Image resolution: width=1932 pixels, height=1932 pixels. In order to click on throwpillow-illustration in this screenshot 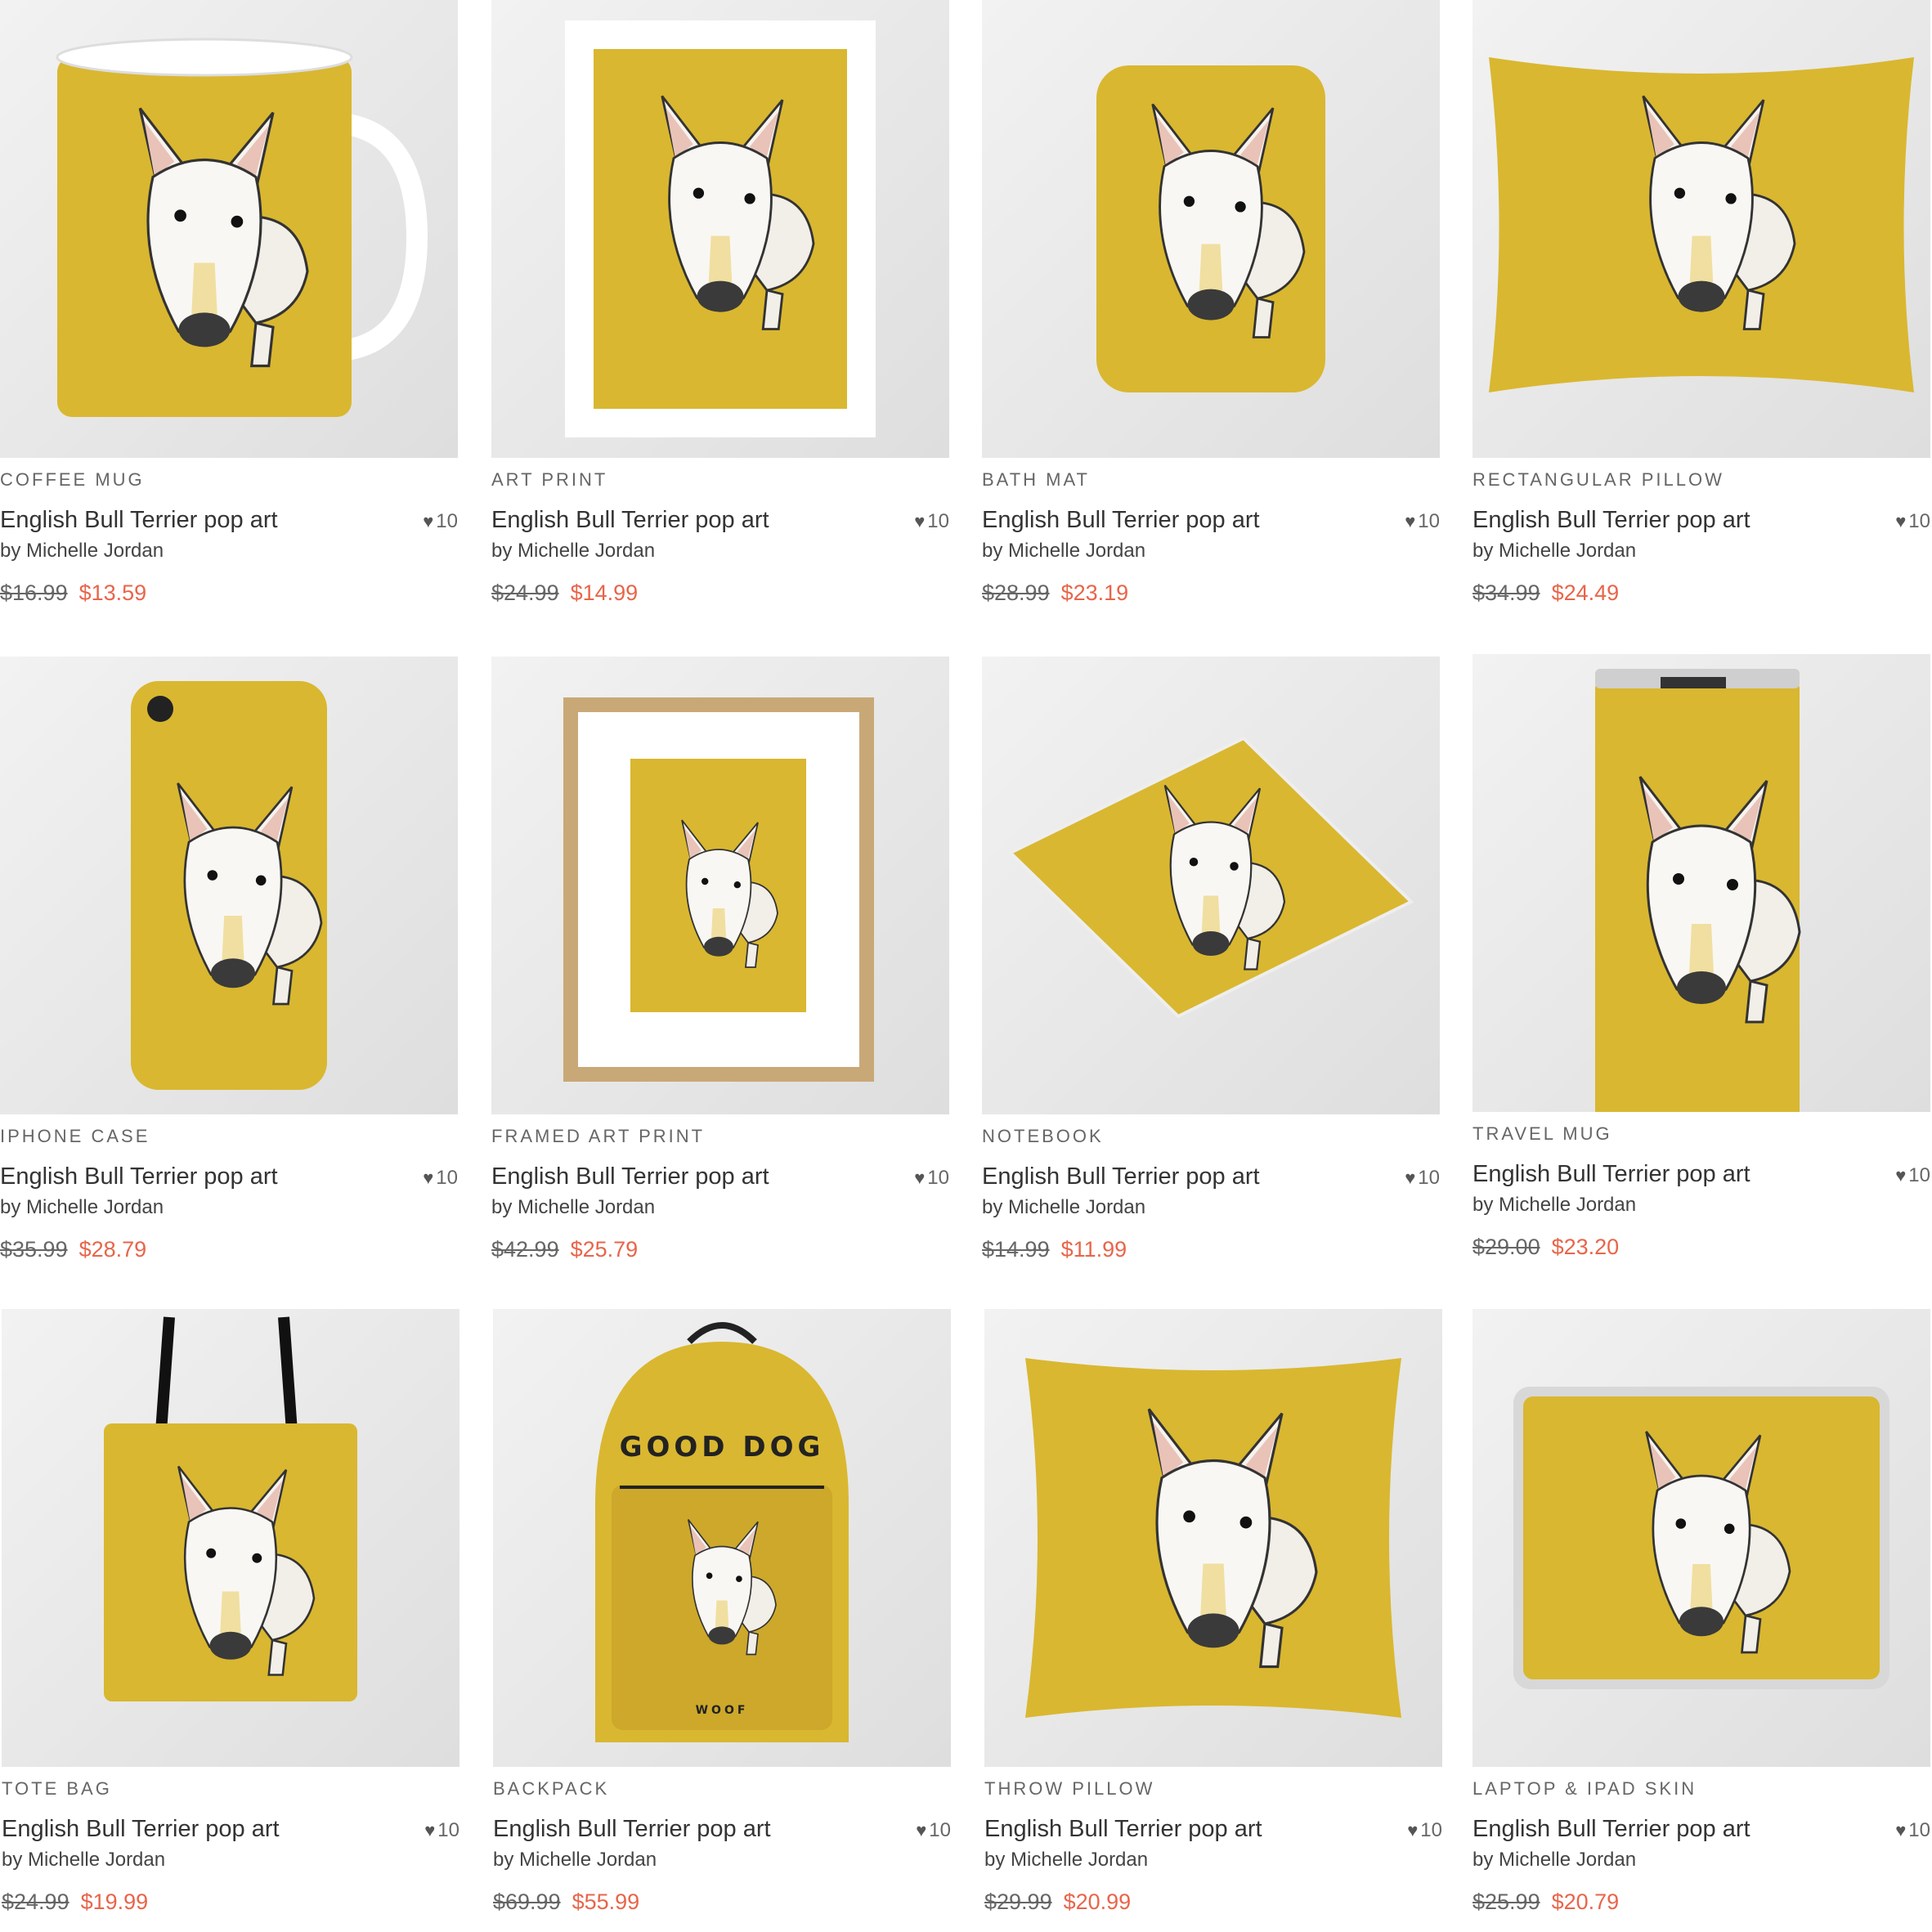, I will do `click(1213, 1538)`.